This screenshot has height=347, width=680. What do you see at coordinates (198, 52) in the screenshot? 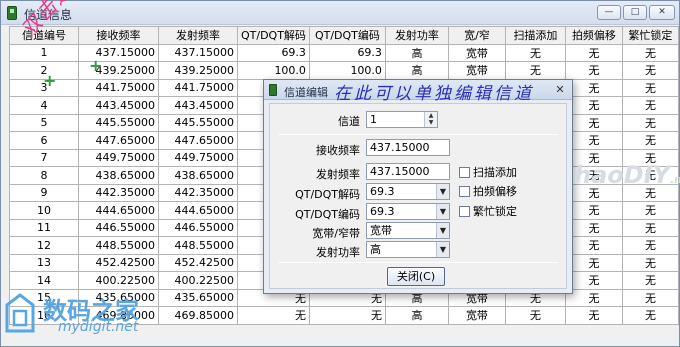
I see `table-cell: 437.15000` at bounding box center [198, 52].